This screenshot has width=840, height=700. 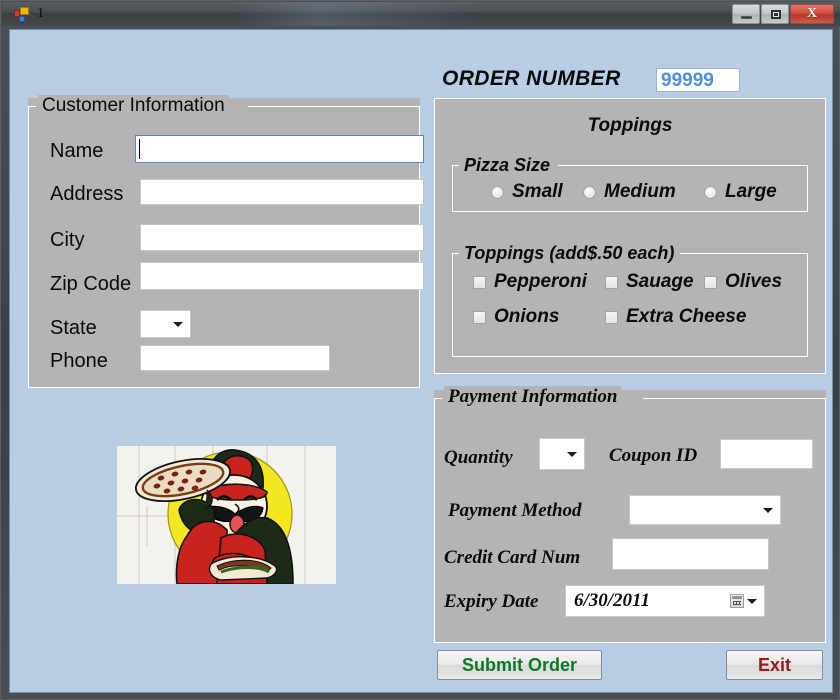 What do you see at coordinates (540, 281) in the screenshot?
I see `topping-pepperoni-label: Pepperoni` at bounding box center [540, 281].